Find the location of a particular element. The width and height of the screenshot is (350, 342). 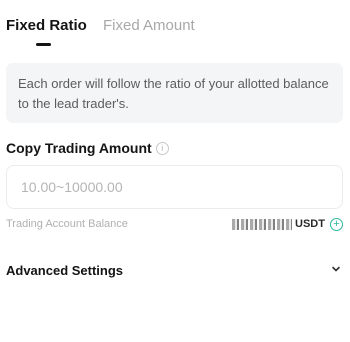

help-circle-icon: i is located at coordinates (162, 148).